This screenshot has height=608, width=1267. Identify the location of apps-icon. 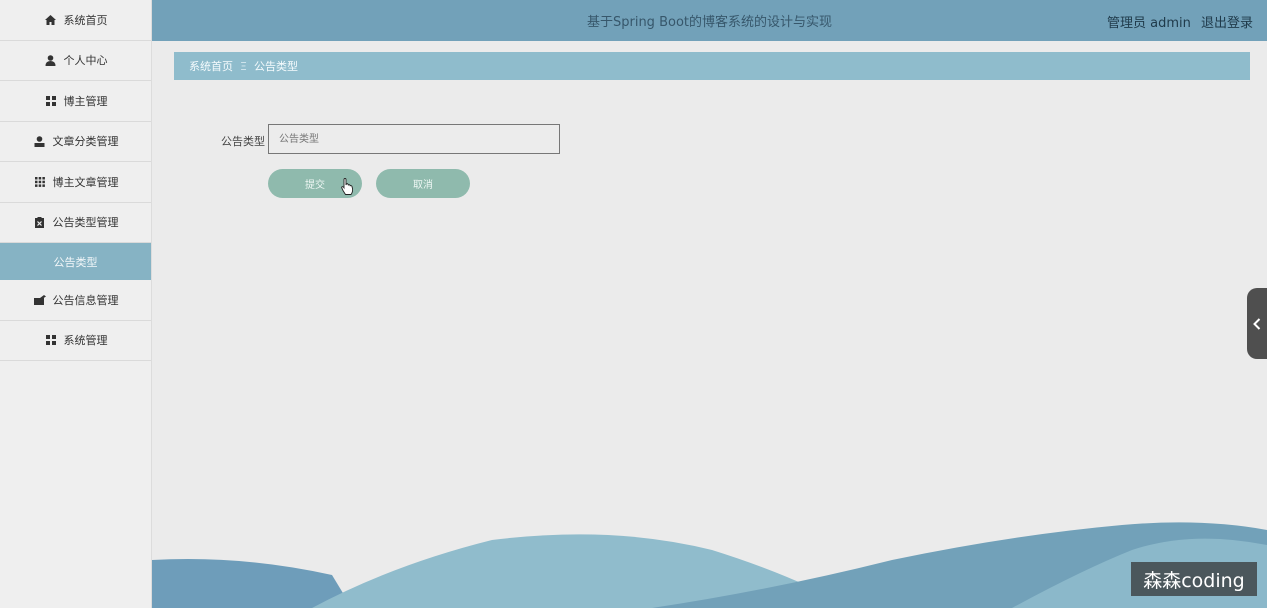
(40, 182).